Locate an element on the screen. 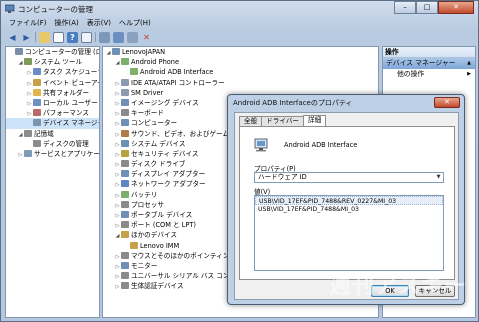 This screenshot has width=479, height=322. nav-tree-item: ▷ タスク スケジューラ is located at coordinates (52, 72).